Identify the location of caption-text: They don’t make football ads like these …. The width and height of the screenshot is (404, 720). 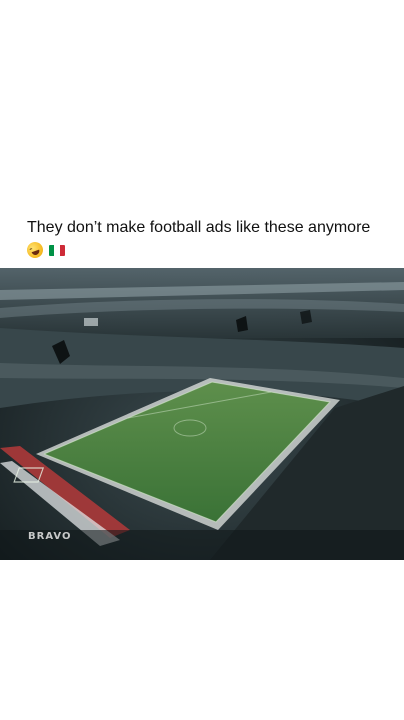
(199, 227).